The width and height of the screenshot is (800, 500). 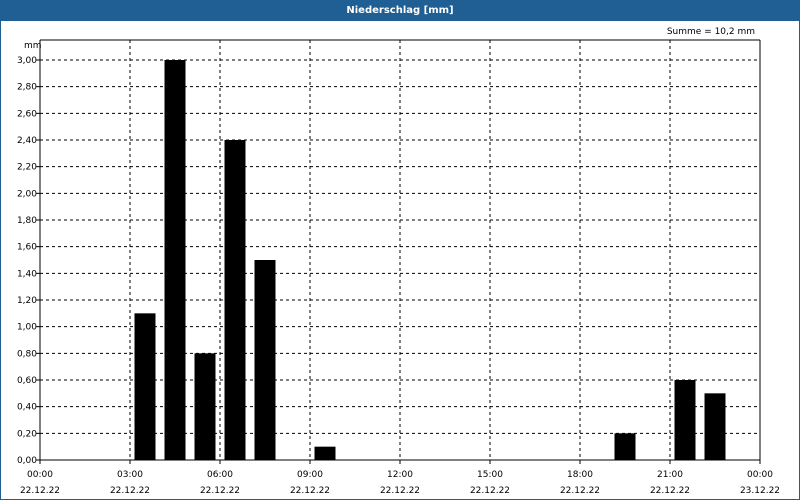 I want to click on y-tick-label: 2,80, so click(x=27, y=88).